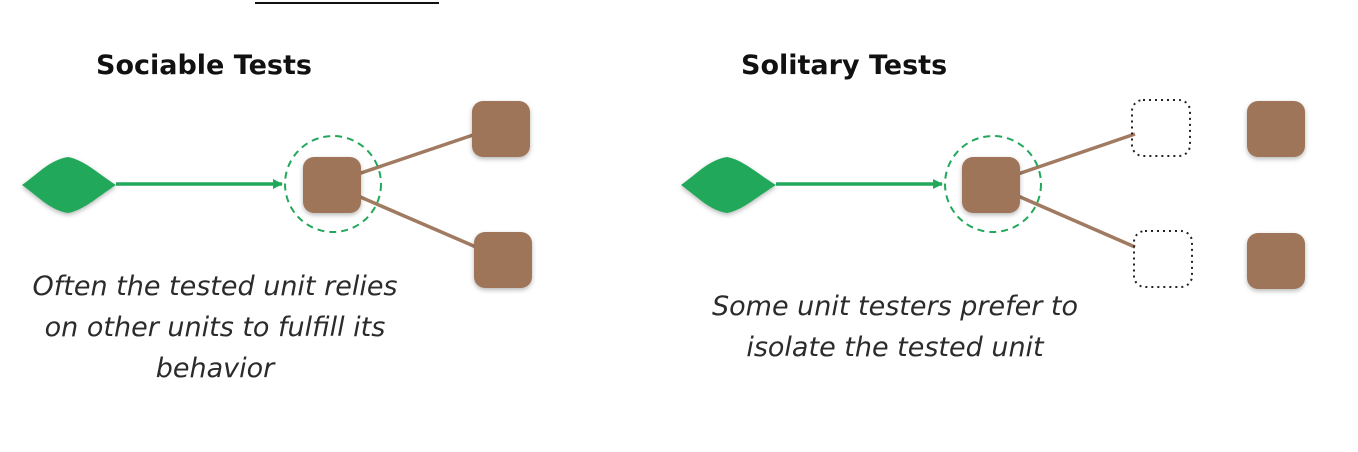 This screenshot has width=1358, height=452. I want to click on solitary-test-double-upper, so click(1161, 128).